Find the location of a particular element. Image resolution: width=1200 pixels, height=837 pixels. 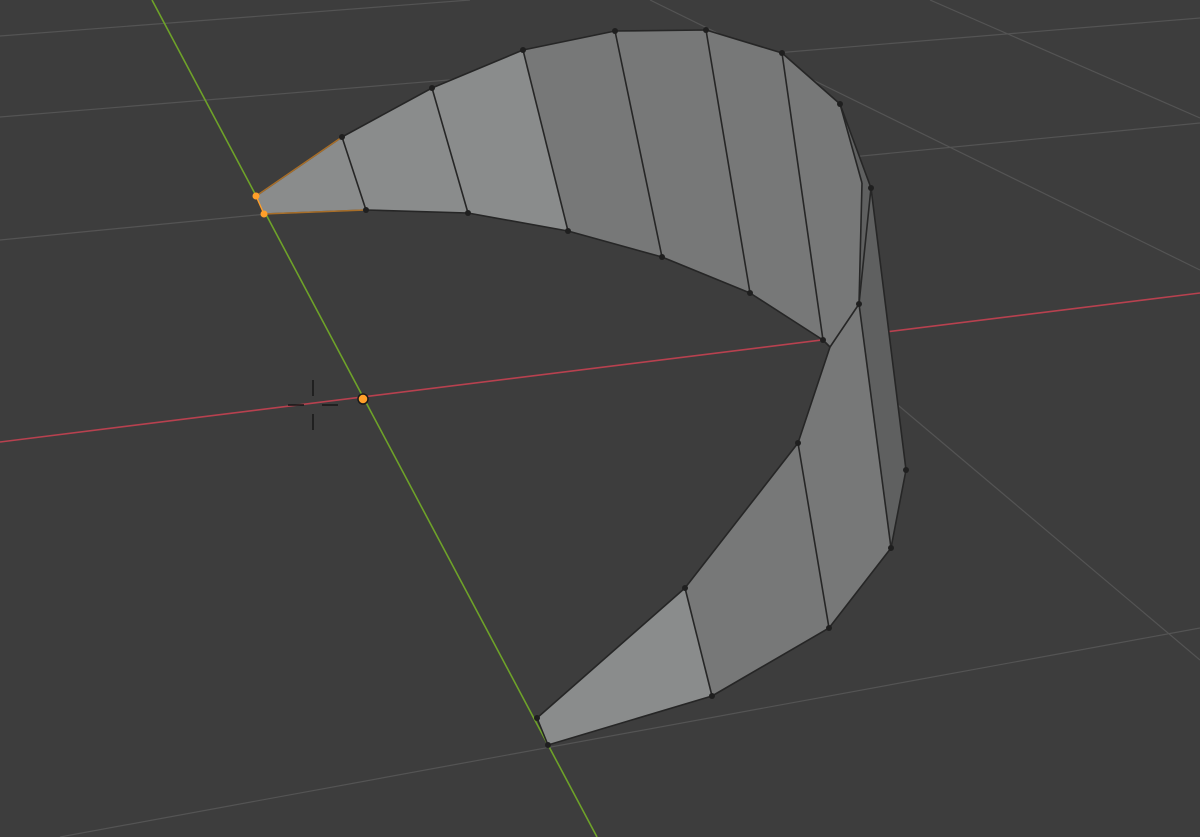

3d-cursor-icon is located at coordinates (313, 405).